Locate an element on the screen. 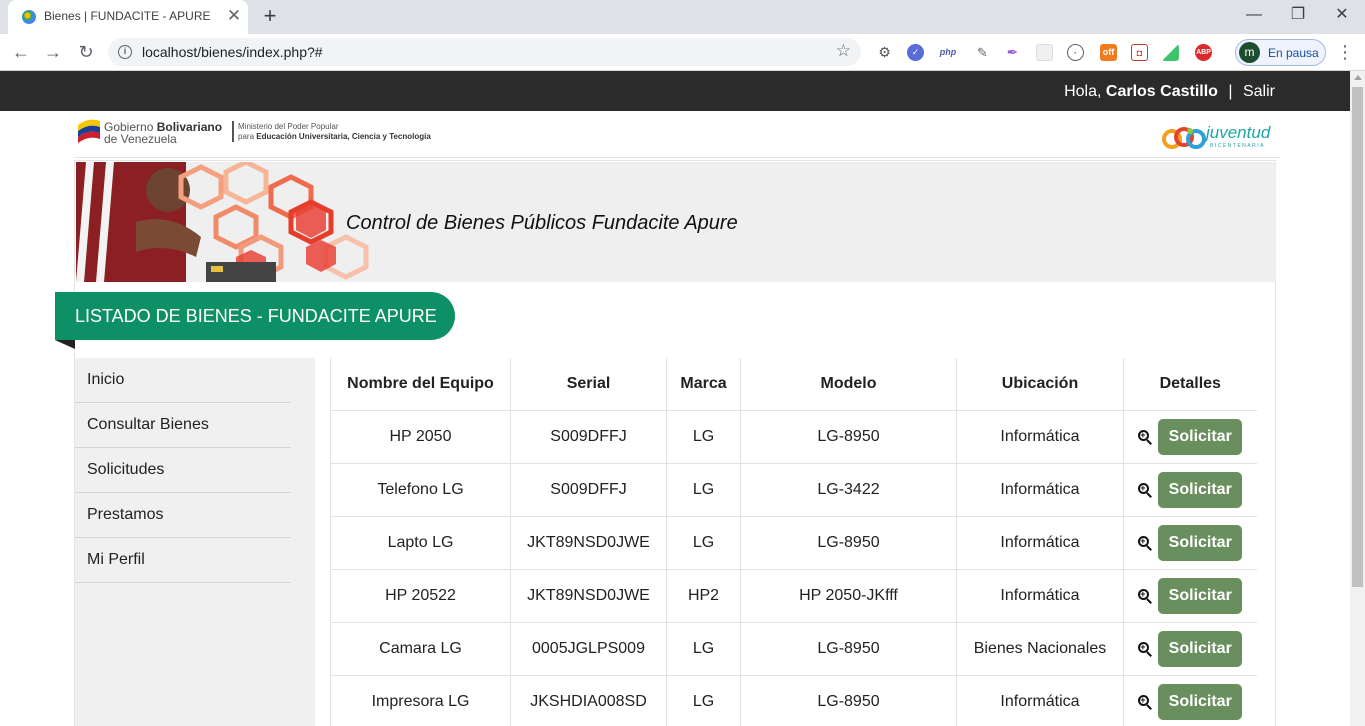 This screenshot has width=1365, height=726. ministry-line1: Ministerio del Poder Popular is located at coordinates (288, 126).